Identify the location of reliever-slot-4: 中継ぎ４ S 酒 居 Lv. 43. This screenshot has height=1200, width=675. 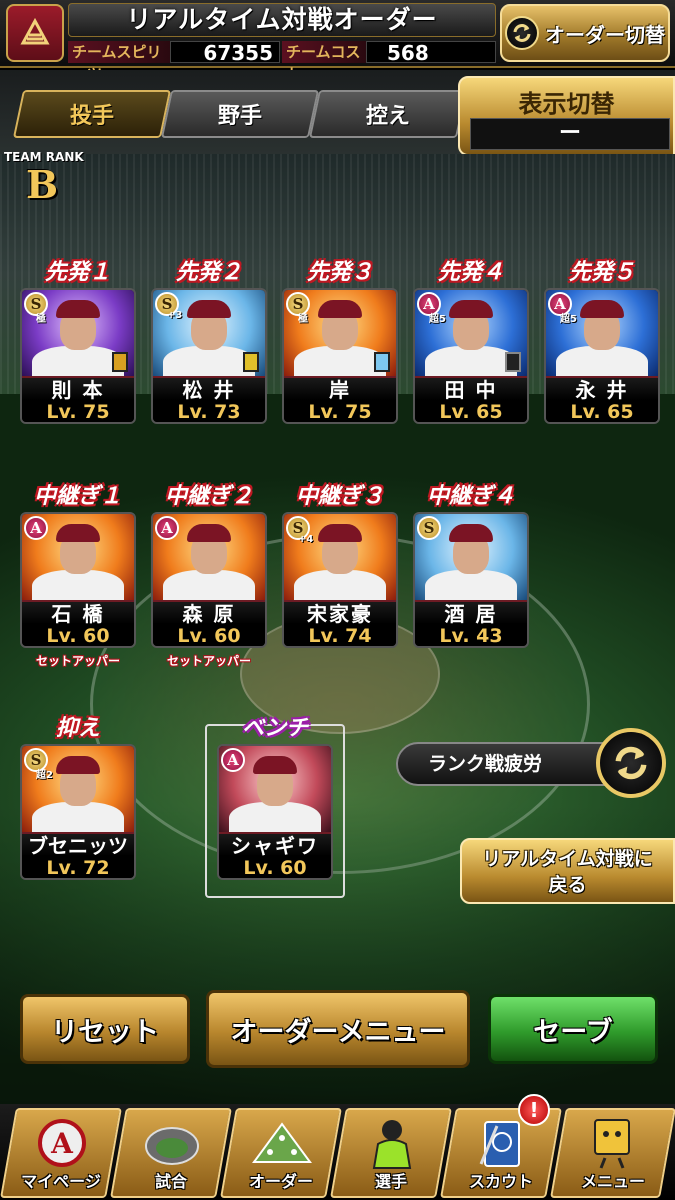
(471, 566).